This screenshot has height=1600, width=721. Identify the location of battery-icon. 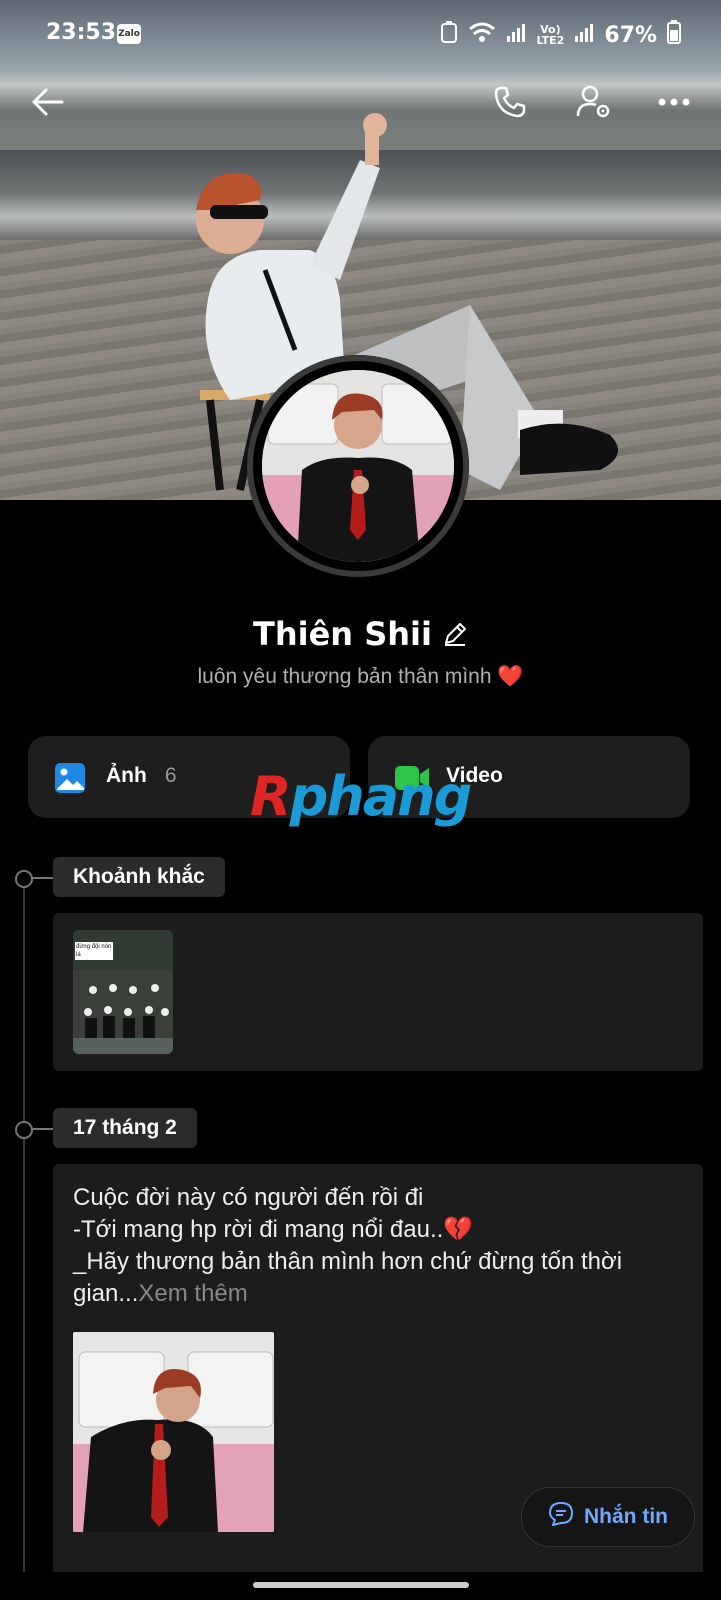
(674, 35).